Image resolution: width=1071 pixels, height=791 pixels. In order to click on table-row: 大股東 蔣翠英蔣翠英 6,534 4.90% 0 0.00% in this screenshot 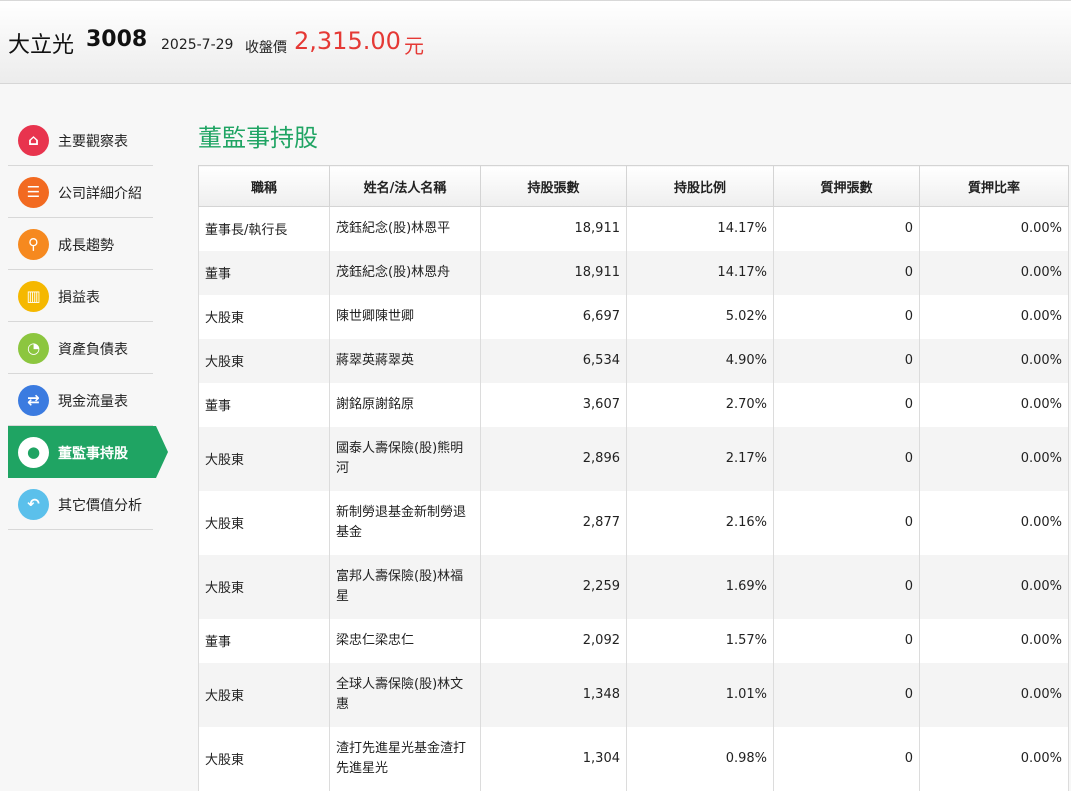, I will do `click(633, 360)`.